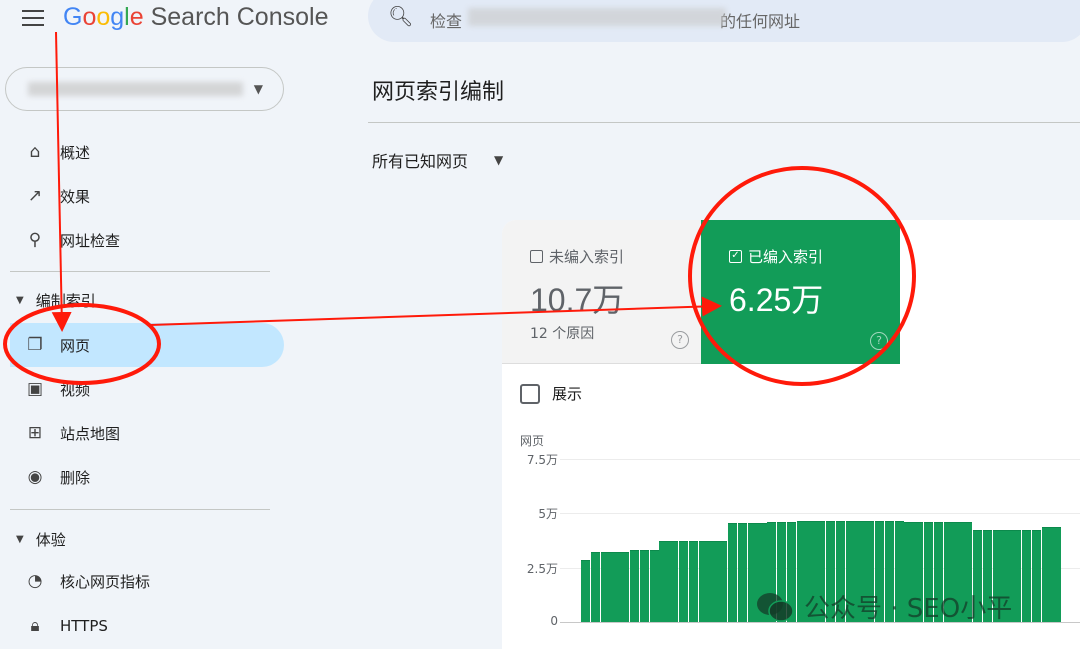 The image size is (1080, 649). What do you see at coordinates (35, 240) in the screenshot?
I see `search-icon: ⚲` at bounding box center [35, 240].